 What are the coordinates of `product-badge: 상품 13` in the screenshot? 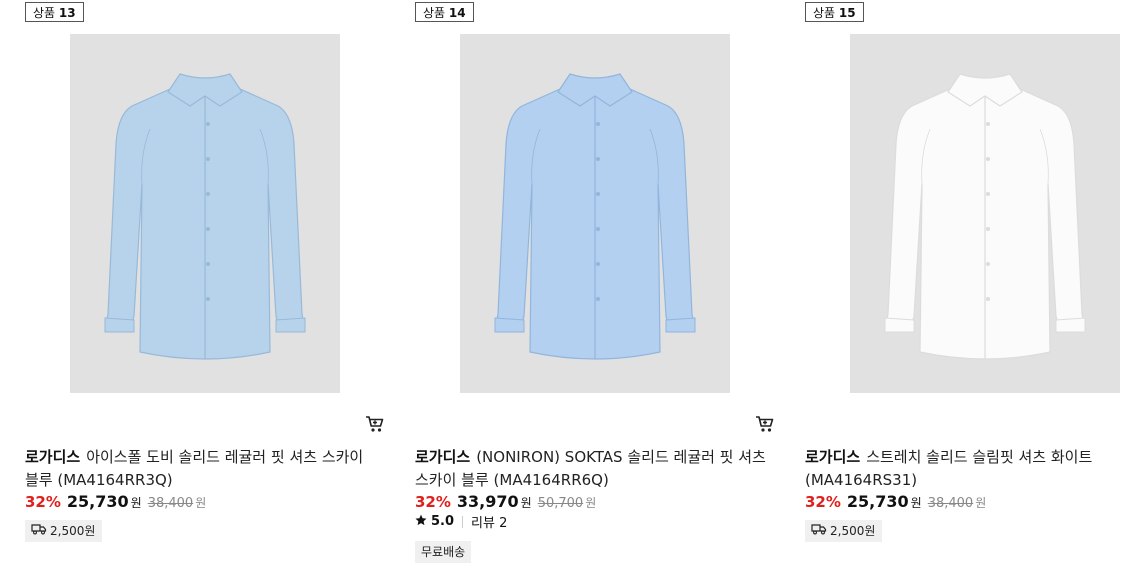 It's located at (54, 12).